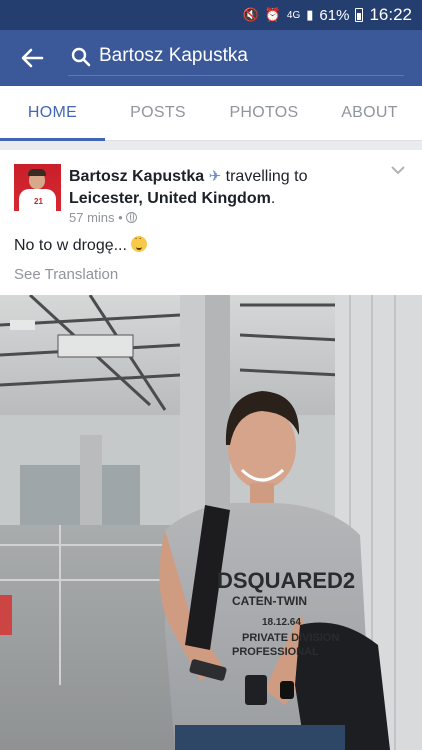  What do you see at coordinates (369, 113) in the screenshot?
I see `tab-about: ABOUT` at bounding box center [369, 113].